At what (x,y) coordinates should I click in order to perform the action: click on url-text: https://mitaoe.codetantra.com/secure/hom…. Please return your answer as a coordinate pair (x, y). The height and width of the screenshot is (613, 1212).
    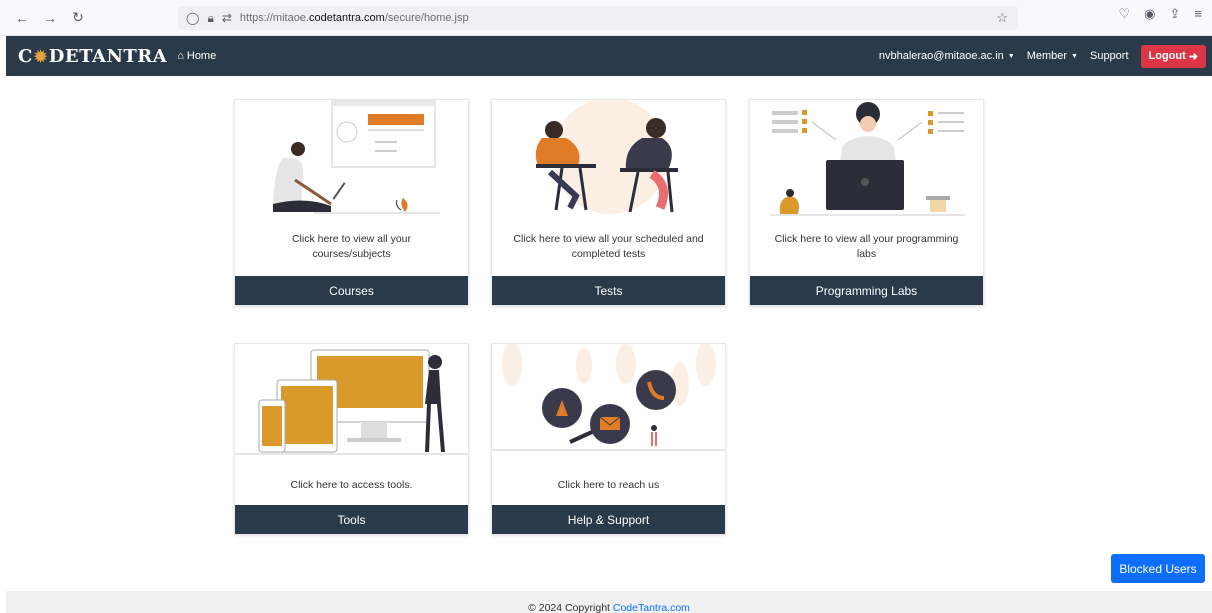
    Looking at the image, I should click on (354, 18).